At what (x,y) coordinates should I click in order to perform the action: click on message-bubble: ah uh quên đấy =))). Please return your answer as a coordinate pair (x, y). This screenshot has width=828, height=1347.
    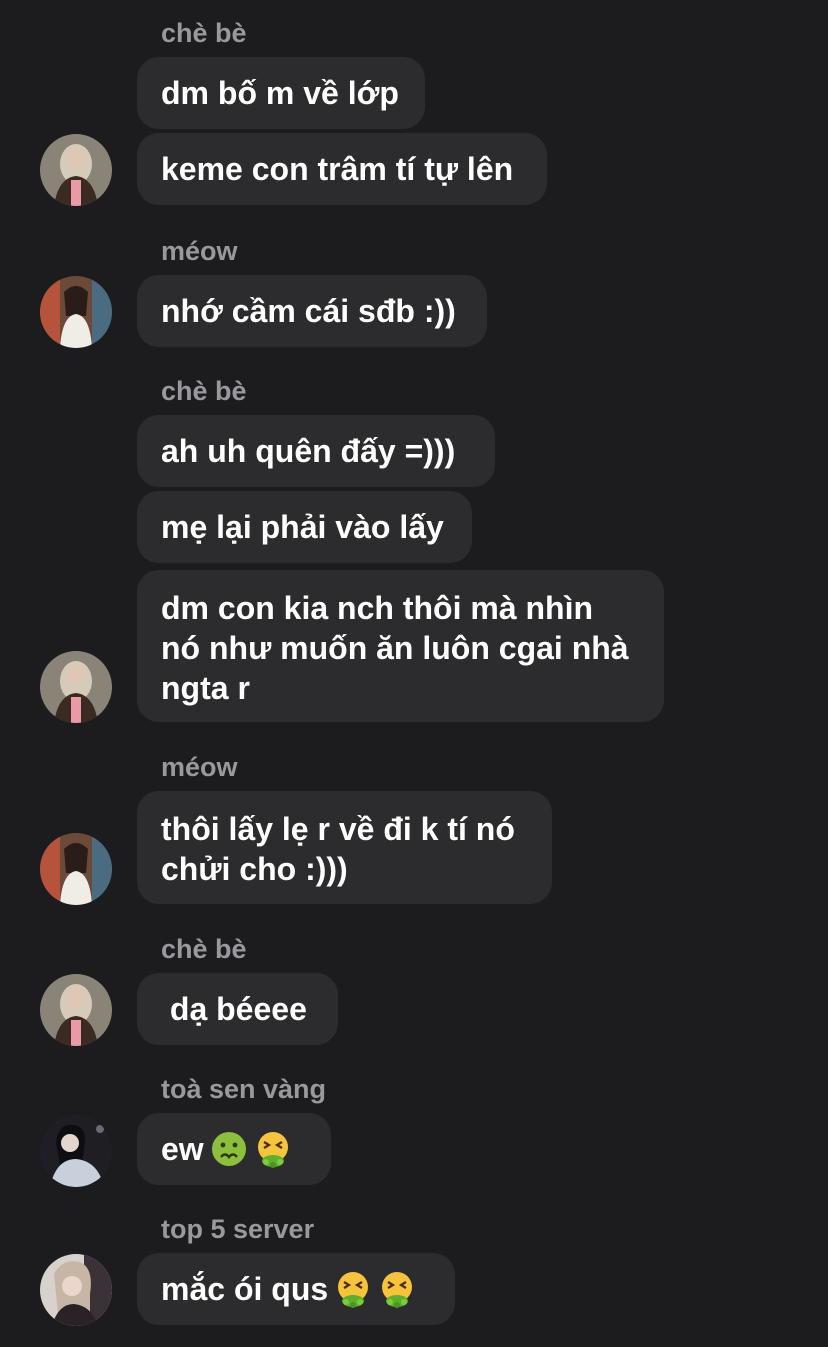
    Looking at the image, I should click on (316, 451).